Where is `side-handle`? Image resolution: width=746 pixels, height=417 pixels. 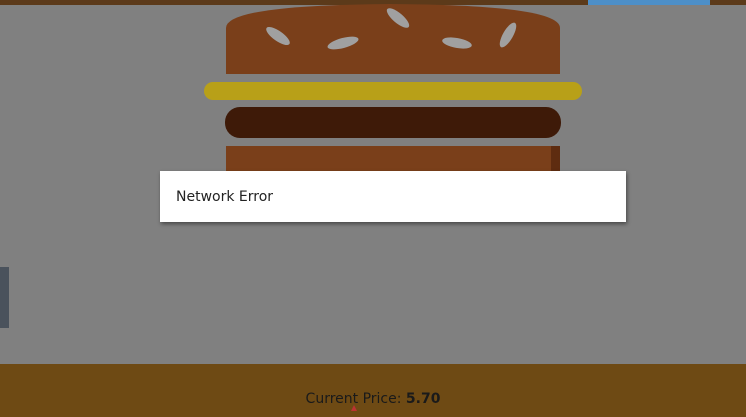 side-handle is located at coordinates (4, 297).